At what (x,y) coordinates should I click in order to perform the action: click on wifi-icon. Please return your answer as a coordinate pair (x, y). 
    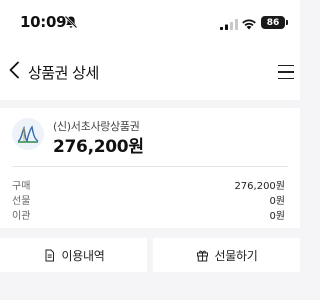
    Looking at the image, I should click on (249, 24).